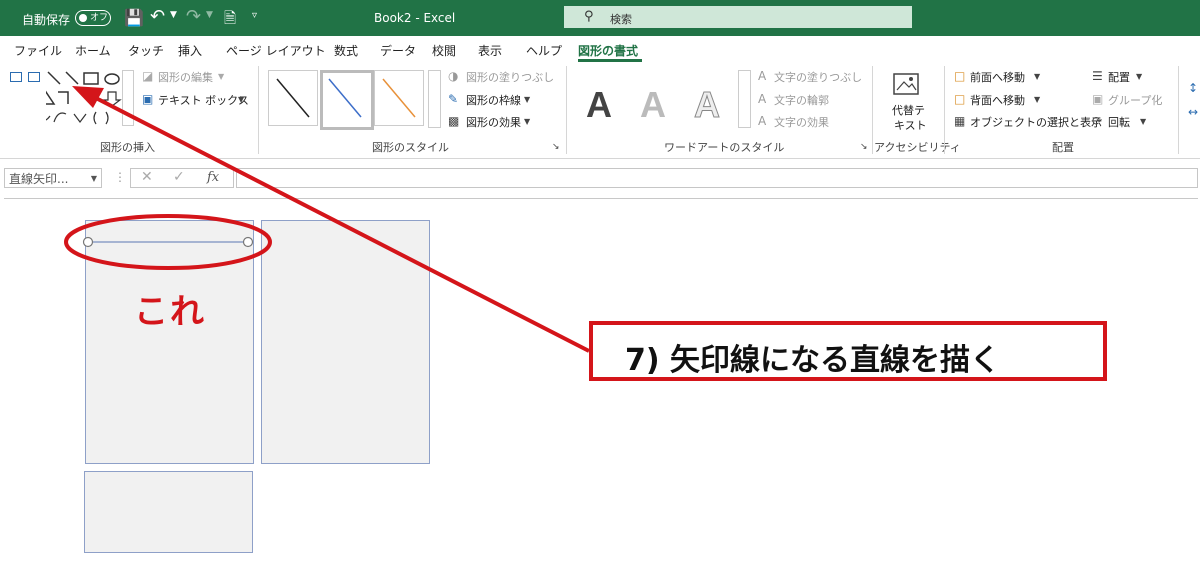 Image resolution: width=1200 pixels, height=573 pixels. I want to click on line-handle-end, so click(248, 242).